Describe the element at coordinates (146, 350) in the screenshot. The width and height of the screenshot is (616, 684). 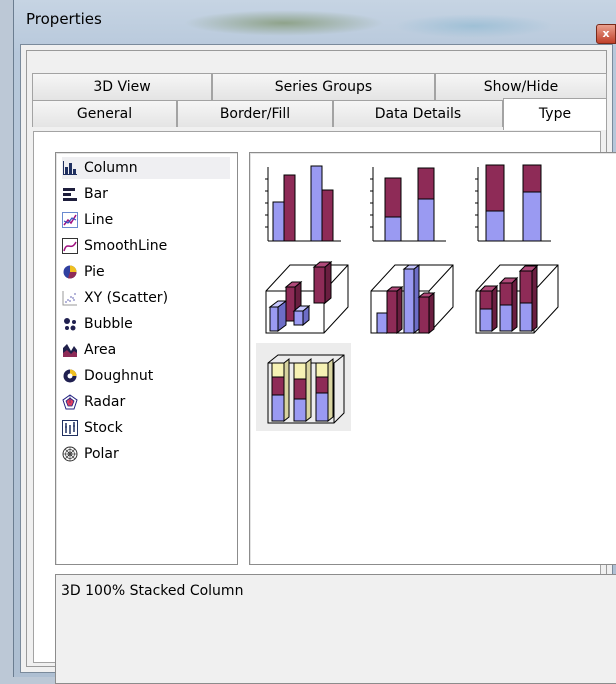
I see `chart-type-area: Area` at that location.